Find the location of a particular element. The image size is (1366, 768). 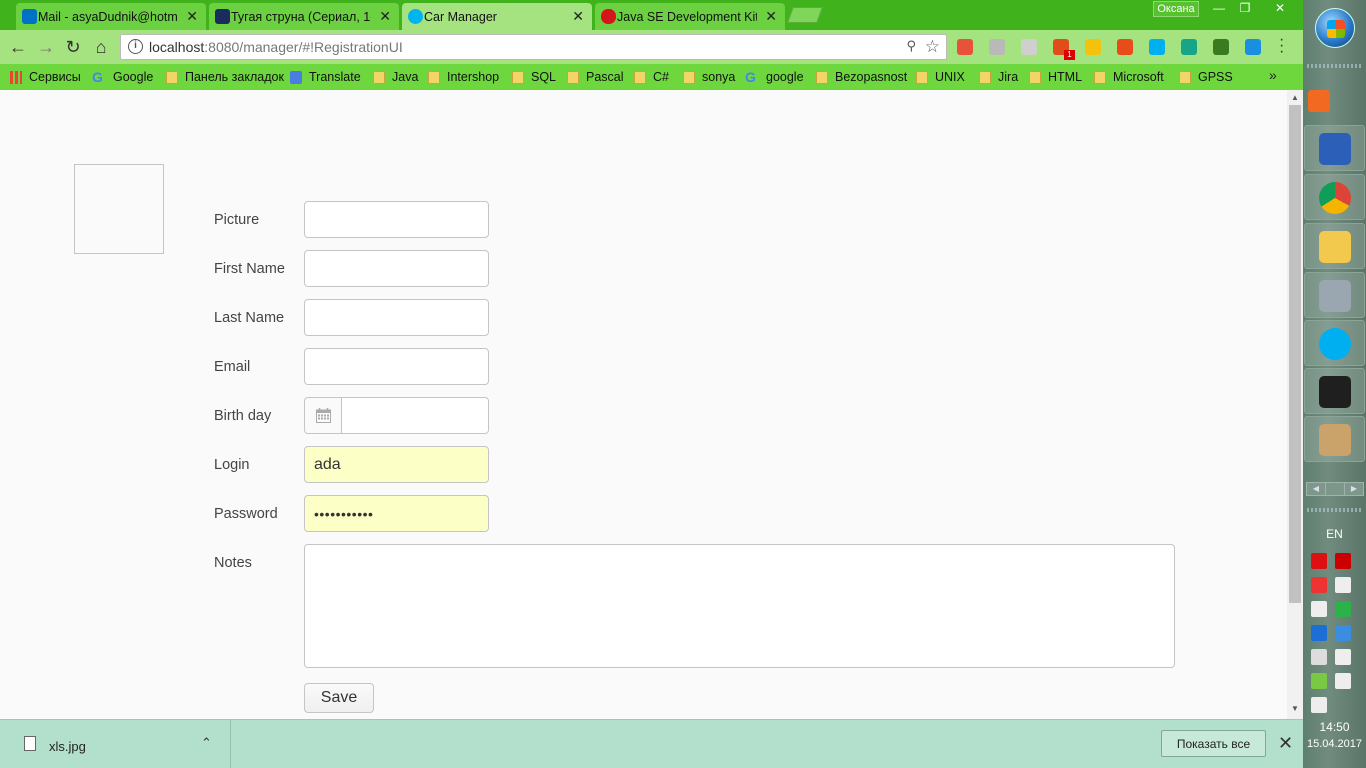

birthday-input is located at coordinates (415, 415).